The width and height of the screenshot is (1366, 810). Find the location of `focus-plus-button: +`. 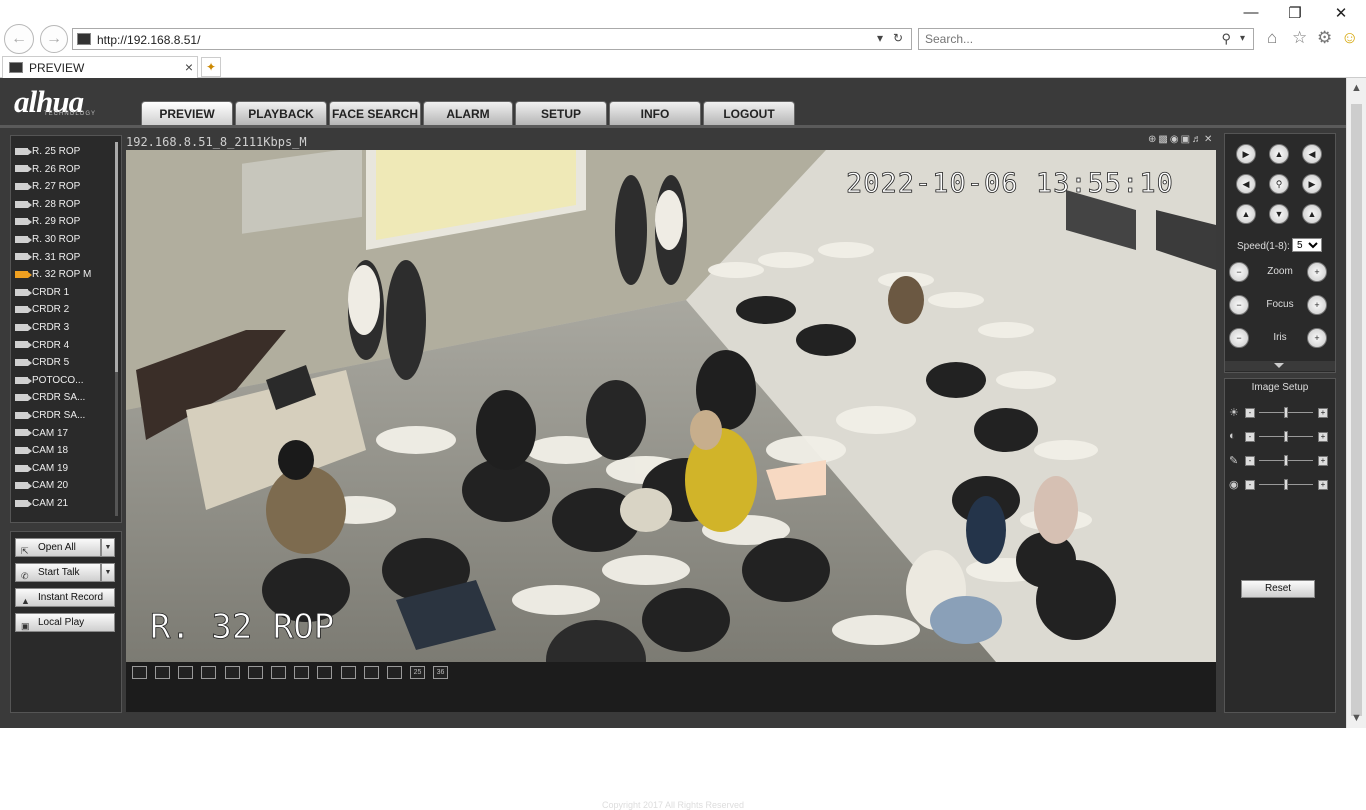

focus-plus-button: + is located at coordinates (1317, 305).